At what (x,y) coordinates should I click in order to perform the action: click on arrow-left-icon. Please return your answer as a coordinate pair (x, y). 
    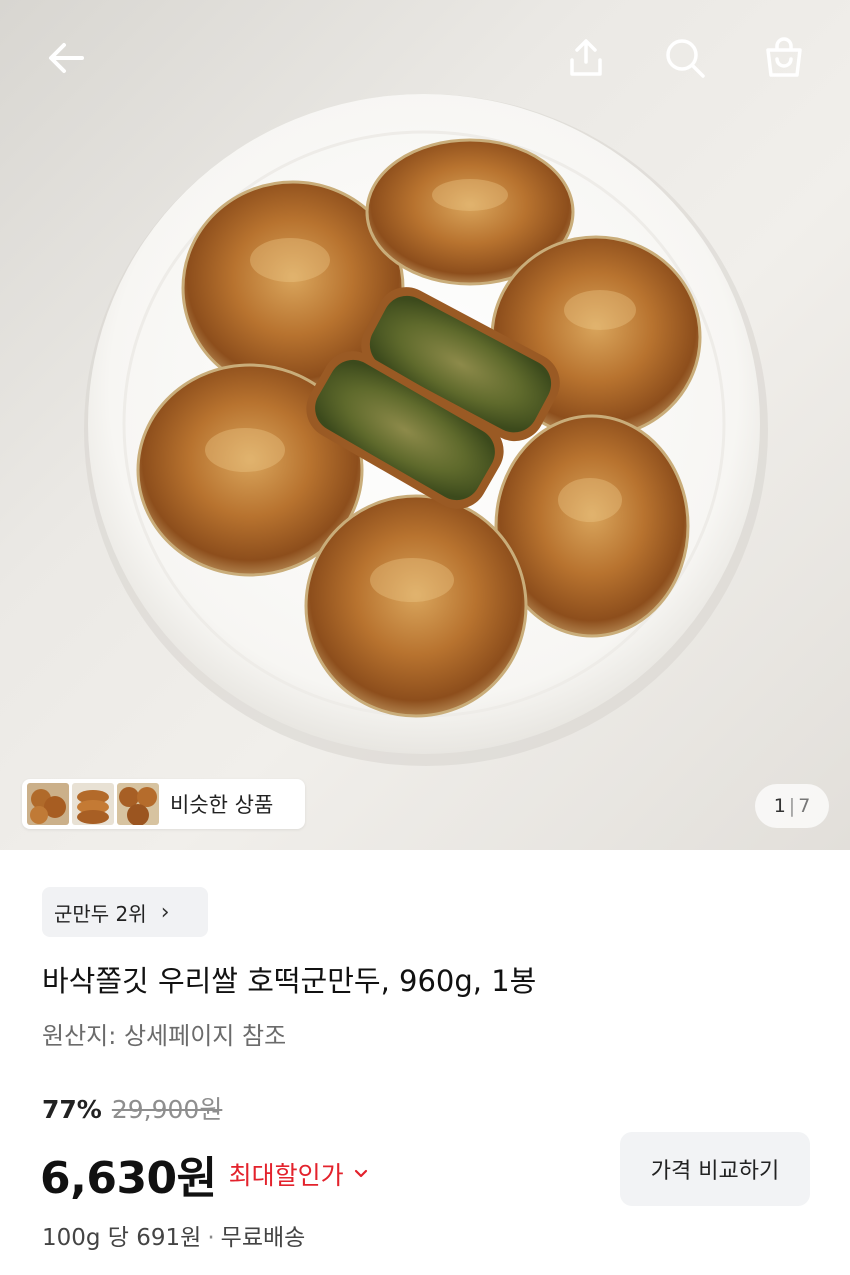
    Looking at the image, I should click on (66, 58).